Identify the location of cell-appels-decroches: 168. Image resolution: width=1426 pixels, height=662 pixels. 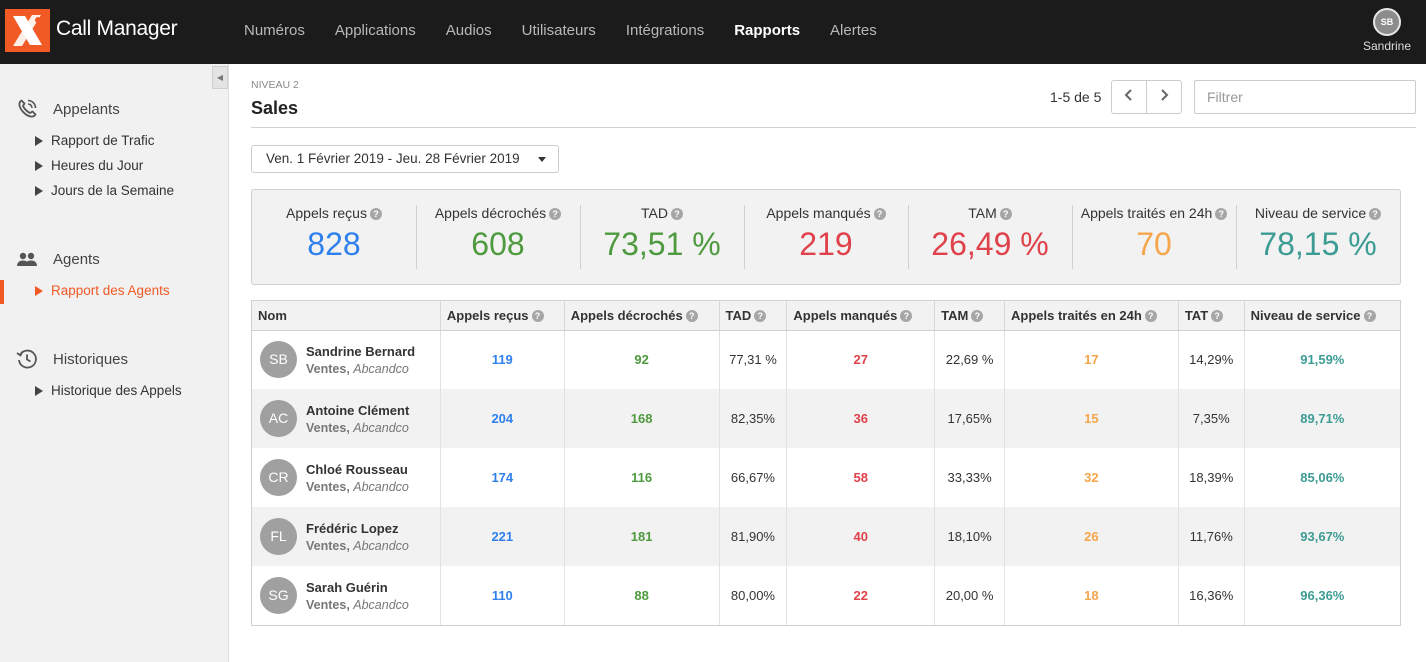
(642, 418).